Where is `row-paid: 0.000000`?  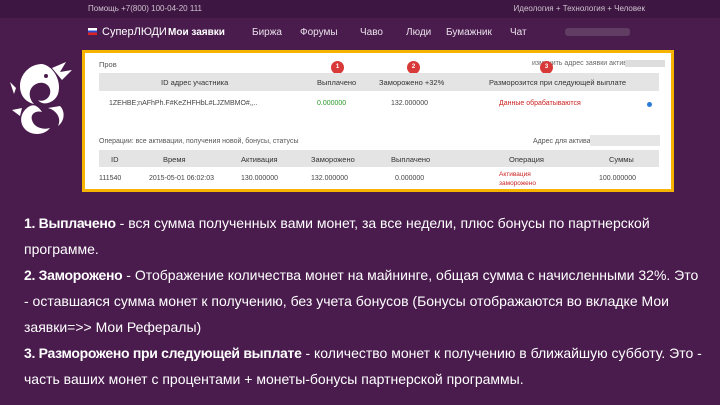
row-paid: 0.000000 is located at coordinates (332, 103).